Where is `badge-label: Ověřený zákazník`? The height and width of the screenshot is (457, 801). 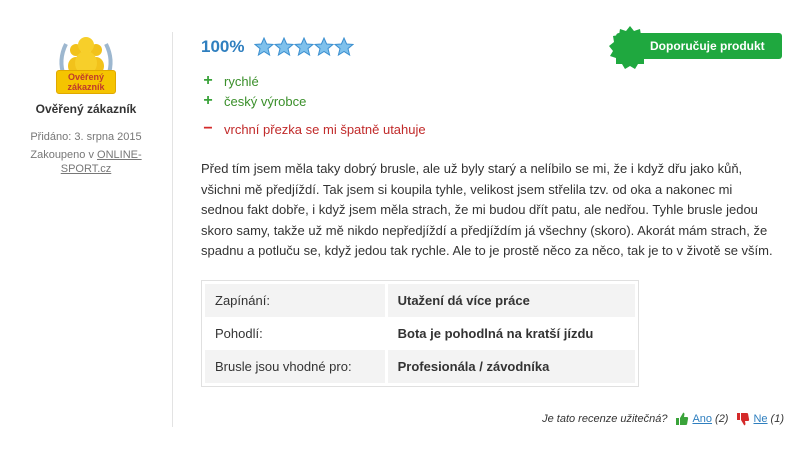 badge-label: Ověřený zákazník is located at coordinates (86, 82).